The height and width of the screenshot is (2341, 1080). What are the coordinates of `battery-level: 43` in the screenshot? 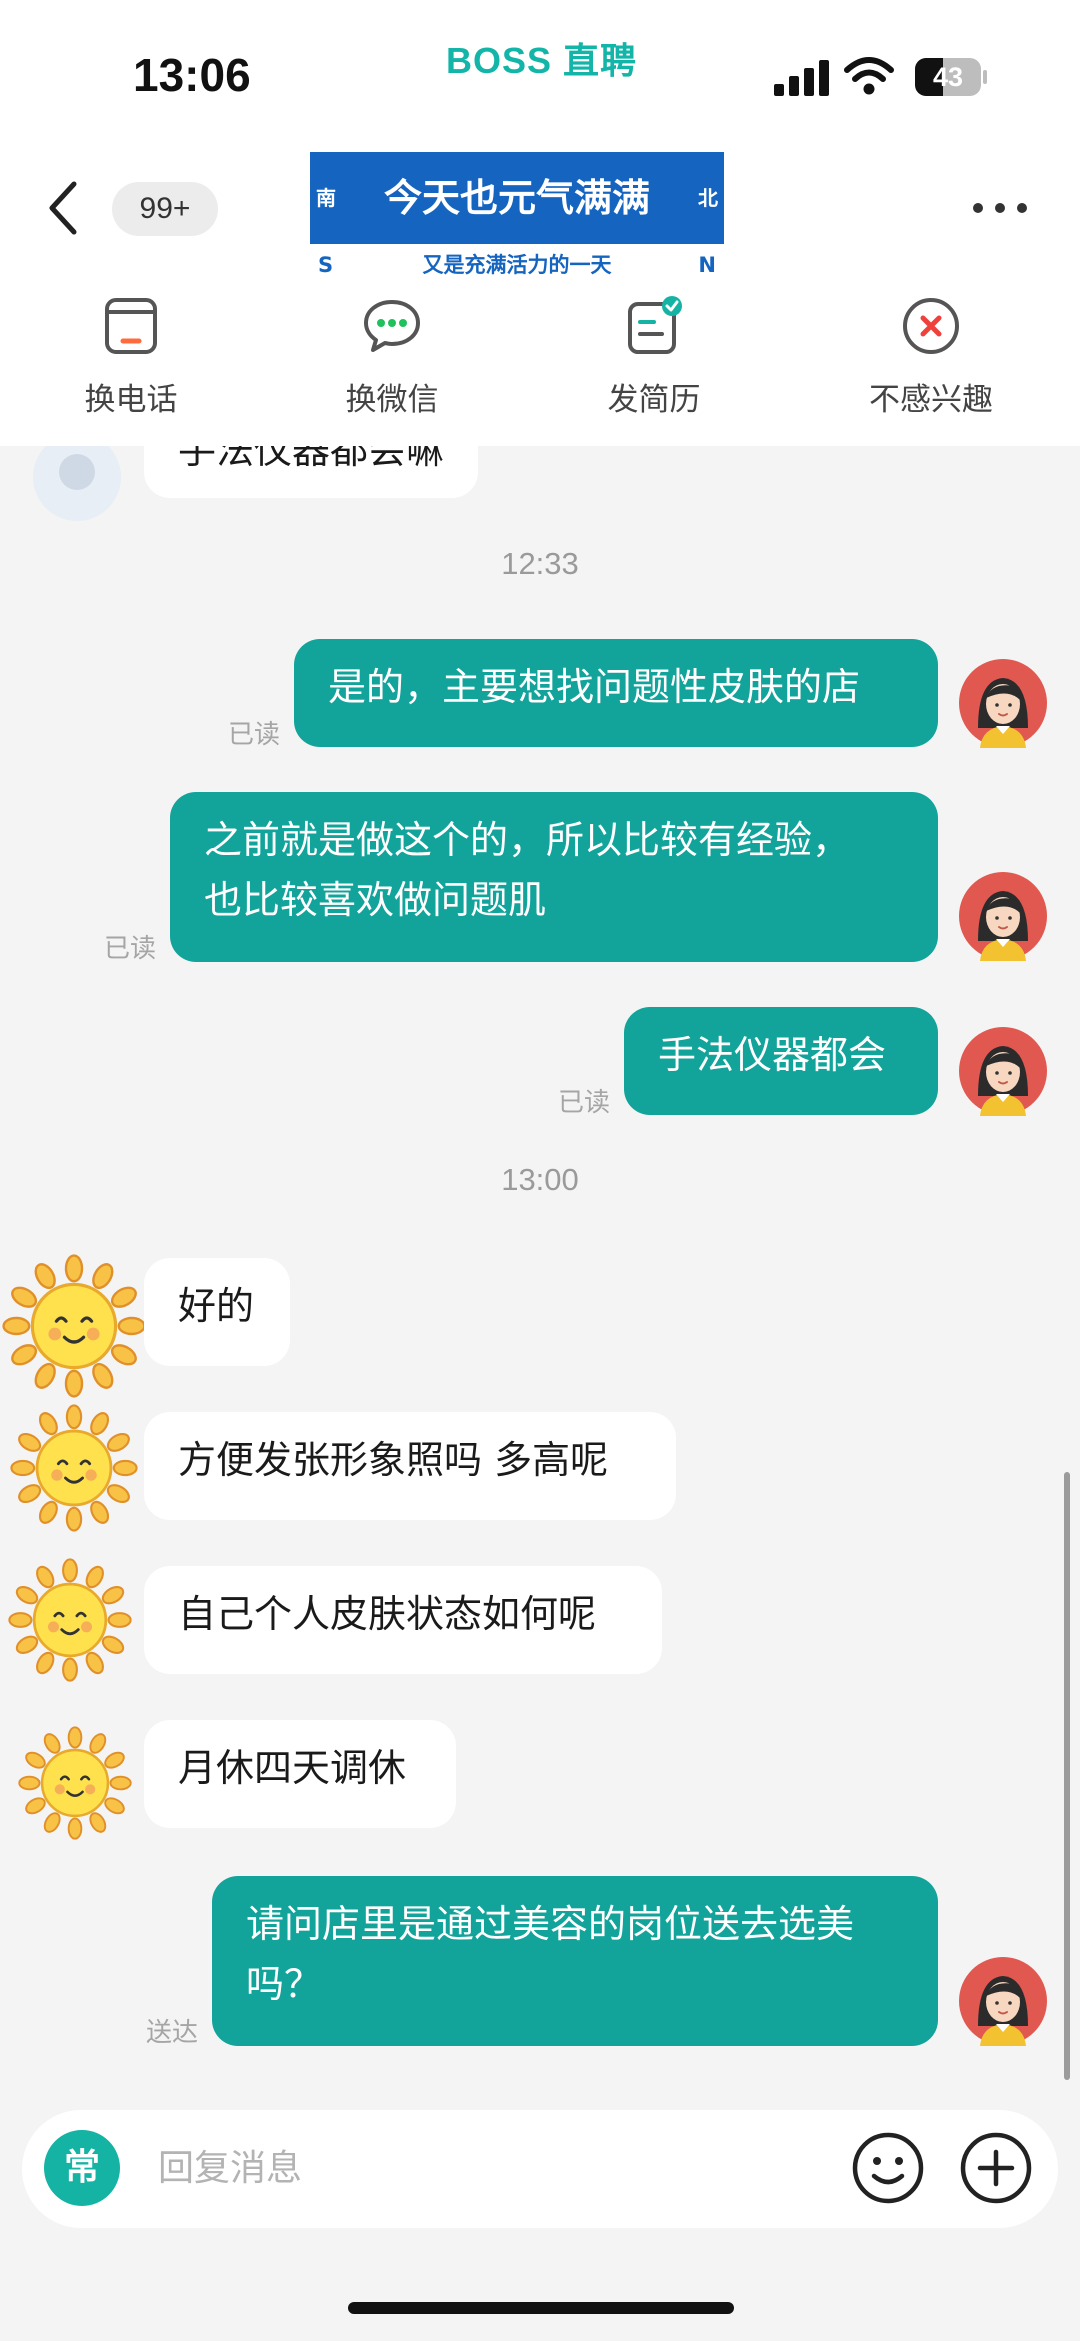 It's located at (948, 77).